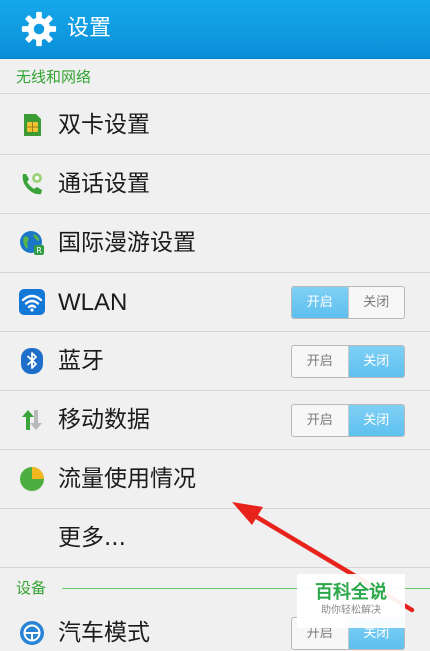 This screenshot has height=651, width=430. I want to click on watermark-subtitle: 助你轻松解决, so click(351, 610).